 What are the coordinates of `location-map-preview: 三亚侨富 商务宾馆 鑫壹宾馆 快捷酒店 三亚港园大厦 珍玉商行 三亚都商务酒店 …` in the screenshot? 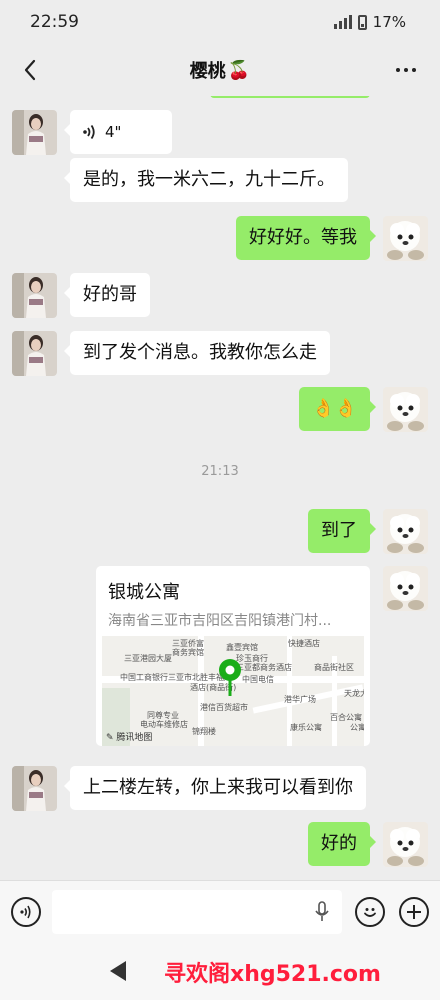 It's located at (233, 691).